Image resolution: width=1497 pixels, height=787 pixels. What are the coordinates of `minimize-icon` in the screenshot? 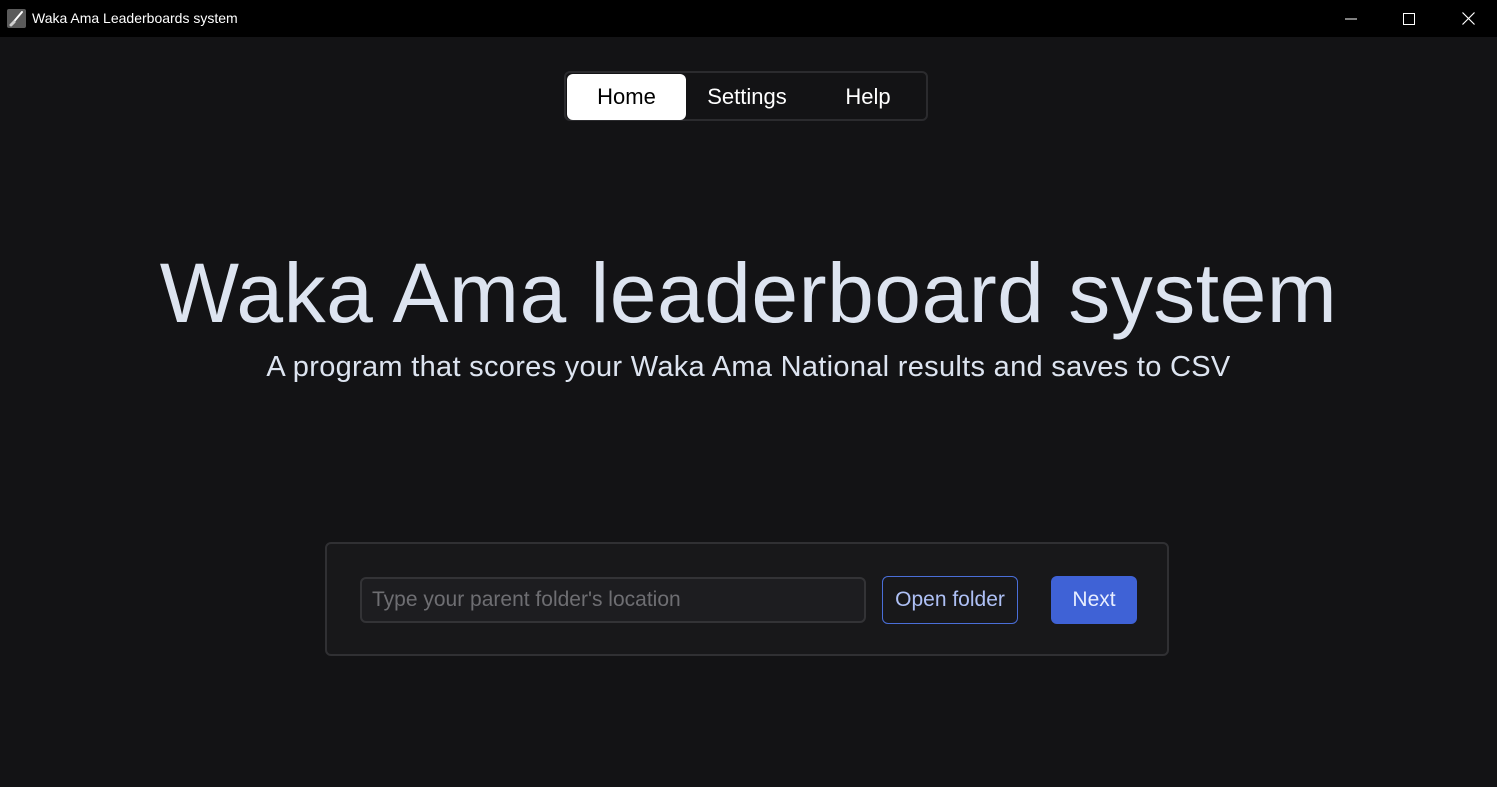 It's located at (1351, 19).